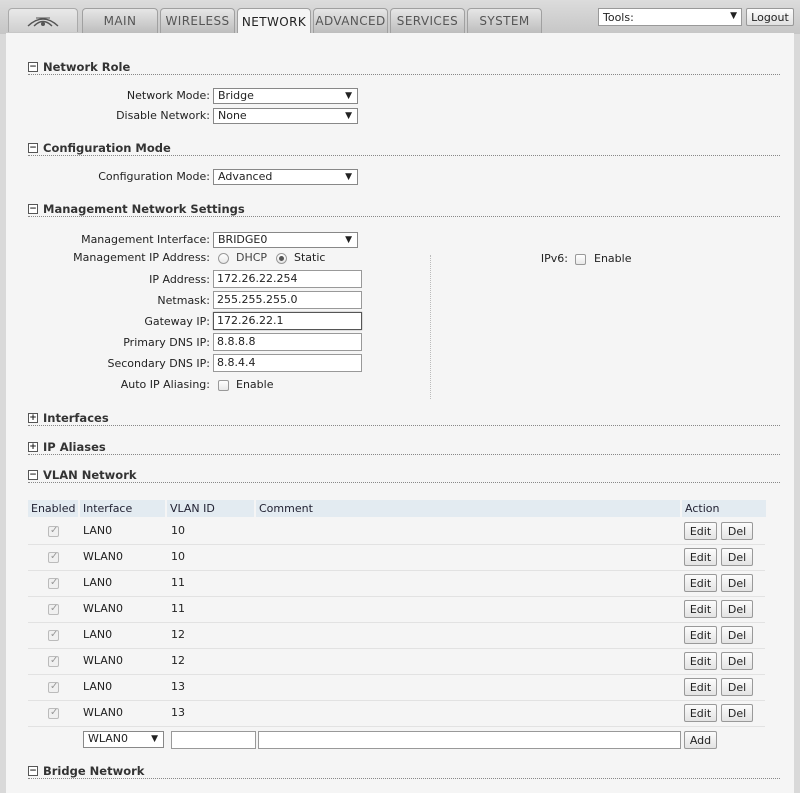 The image size is (800, 793). I want to click on ubiquiti-logo, so click(43, 20).